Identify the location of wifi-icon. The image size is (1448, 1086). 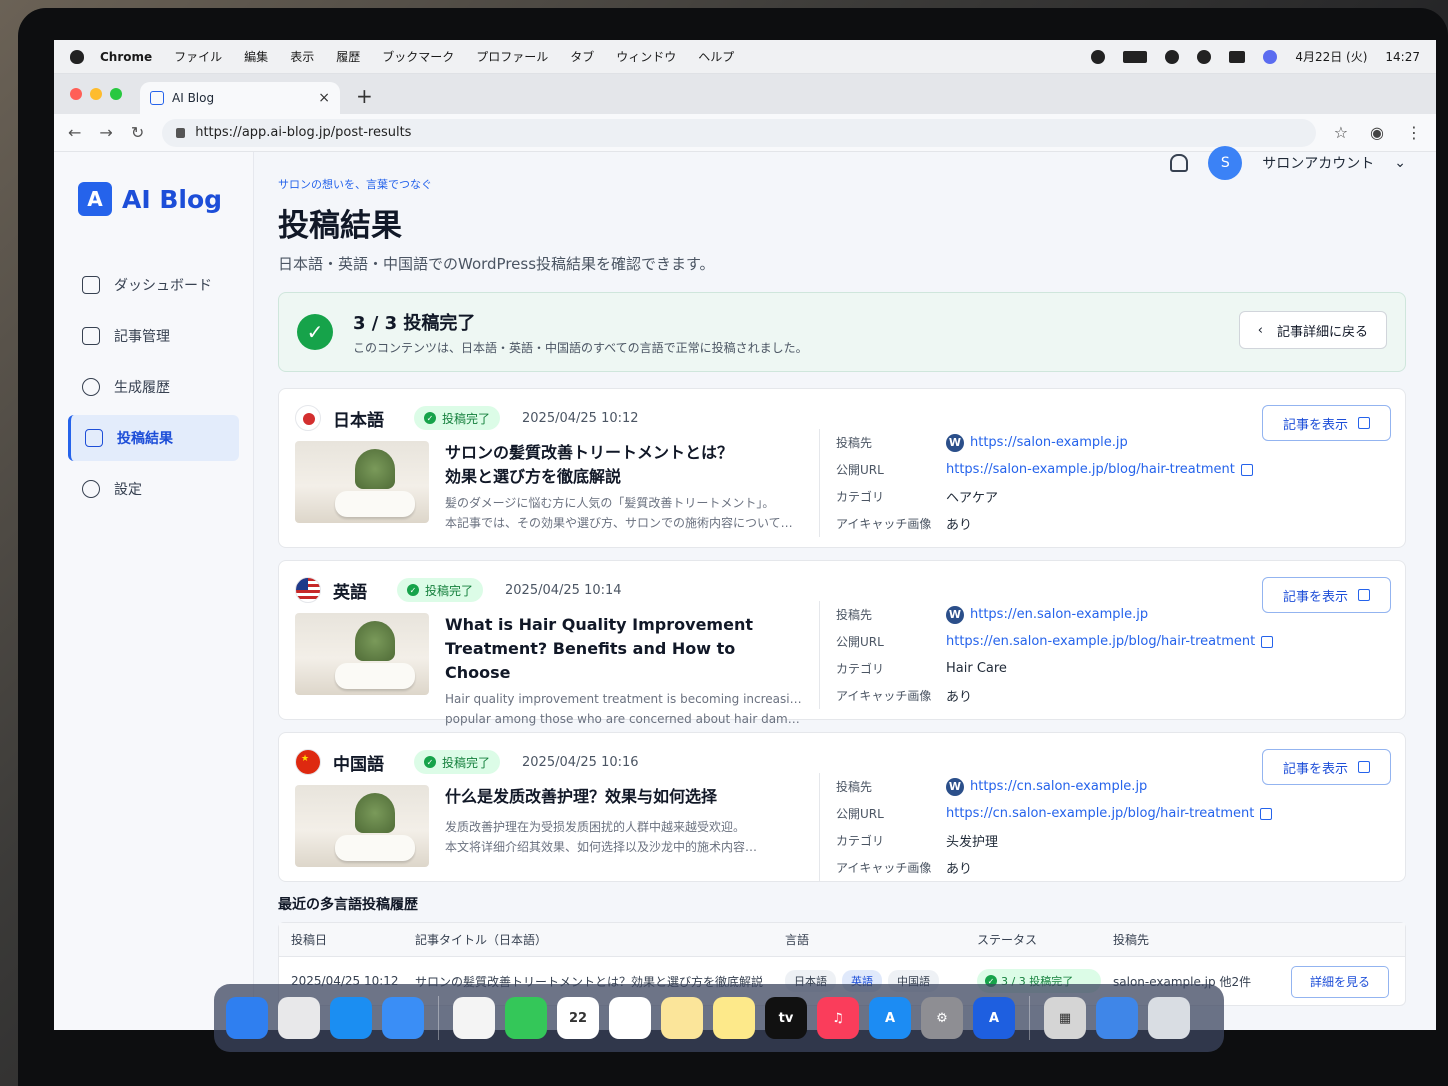
(1172, 56).